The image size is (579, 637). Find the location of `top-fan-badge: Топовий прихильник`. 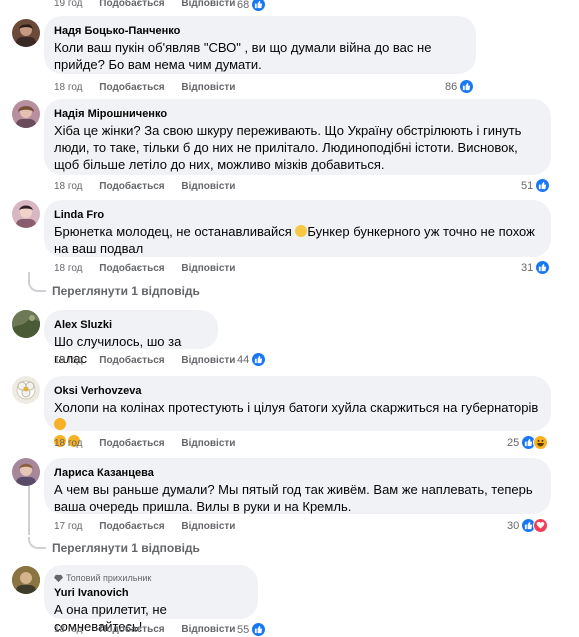

top-fan-badge: Топовий прихильник is located at coordinates (150, 578).